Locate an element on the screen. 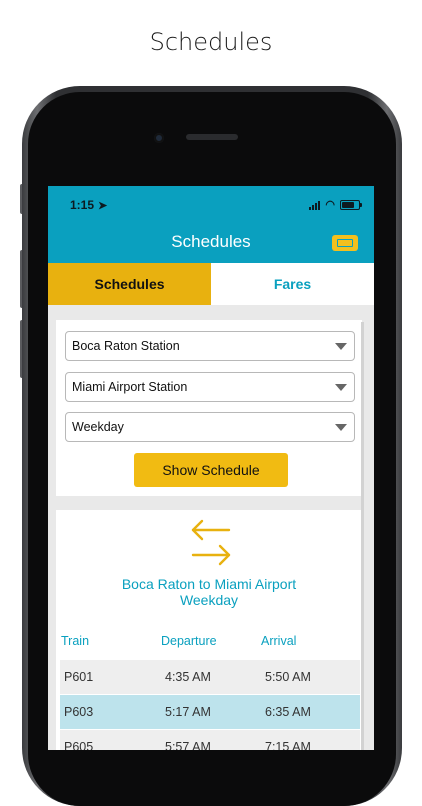  scrollbar is located at coordinates (362, 536).